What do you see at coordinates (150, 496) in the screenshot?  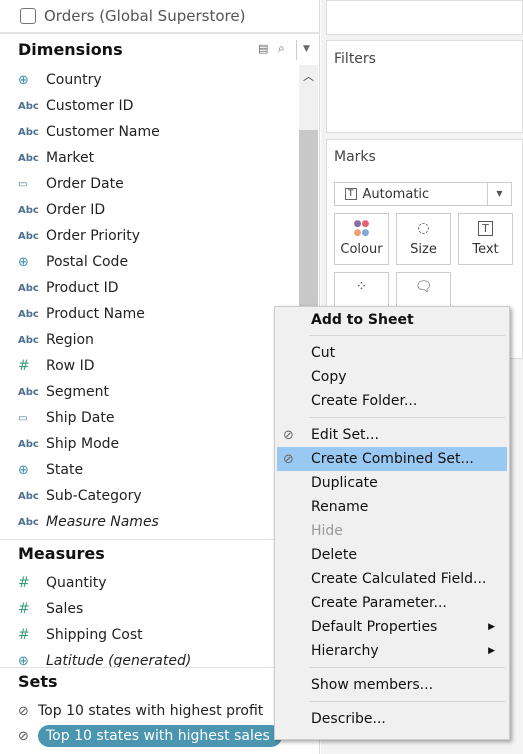 I see `field-sub-category: Abc Sub-Category` at bounding box center [150, 496].